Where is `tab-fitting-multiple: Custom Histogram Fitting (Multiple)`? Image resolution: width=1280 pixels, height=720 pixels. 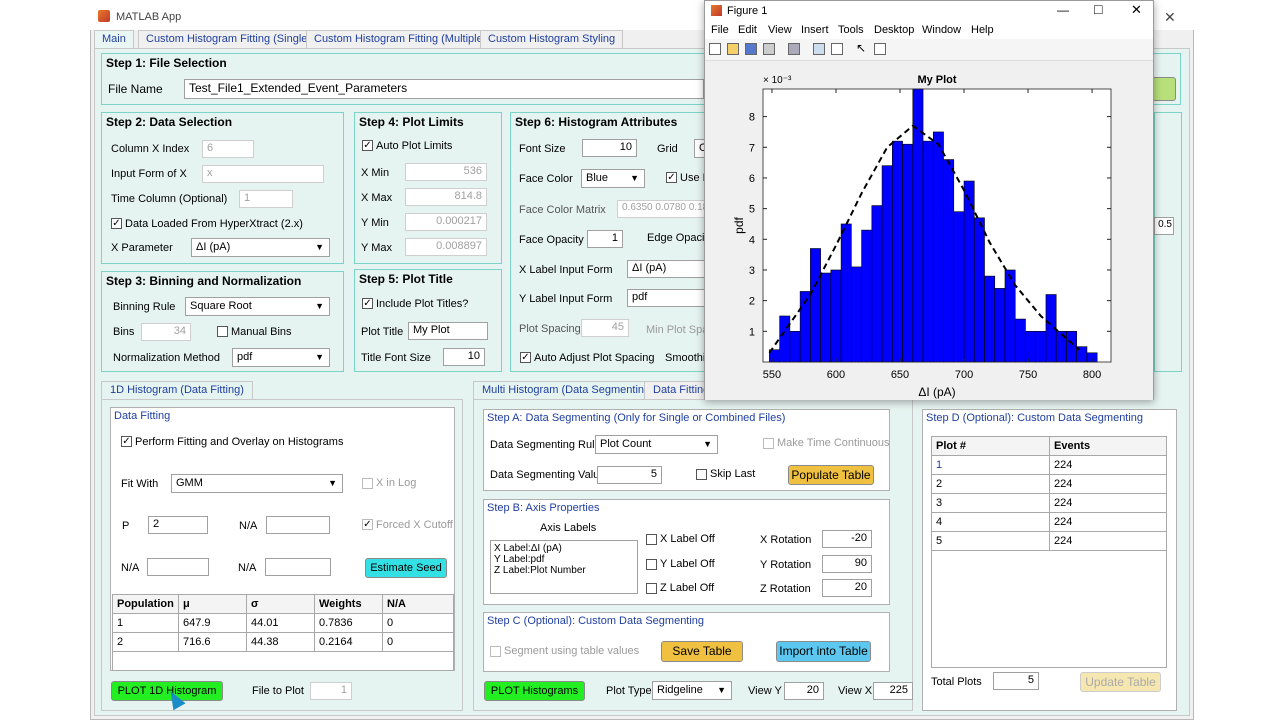 tab-fitting-multiple: Custom Histogram Fitting (Multiple) is located at coordinates (400, 39).